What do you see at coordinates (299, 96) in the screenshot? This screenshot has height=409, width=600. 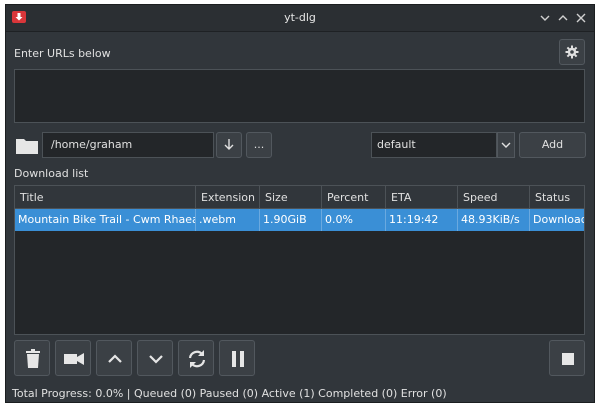 I see `url-input-area` at bounding box center [299, 96].